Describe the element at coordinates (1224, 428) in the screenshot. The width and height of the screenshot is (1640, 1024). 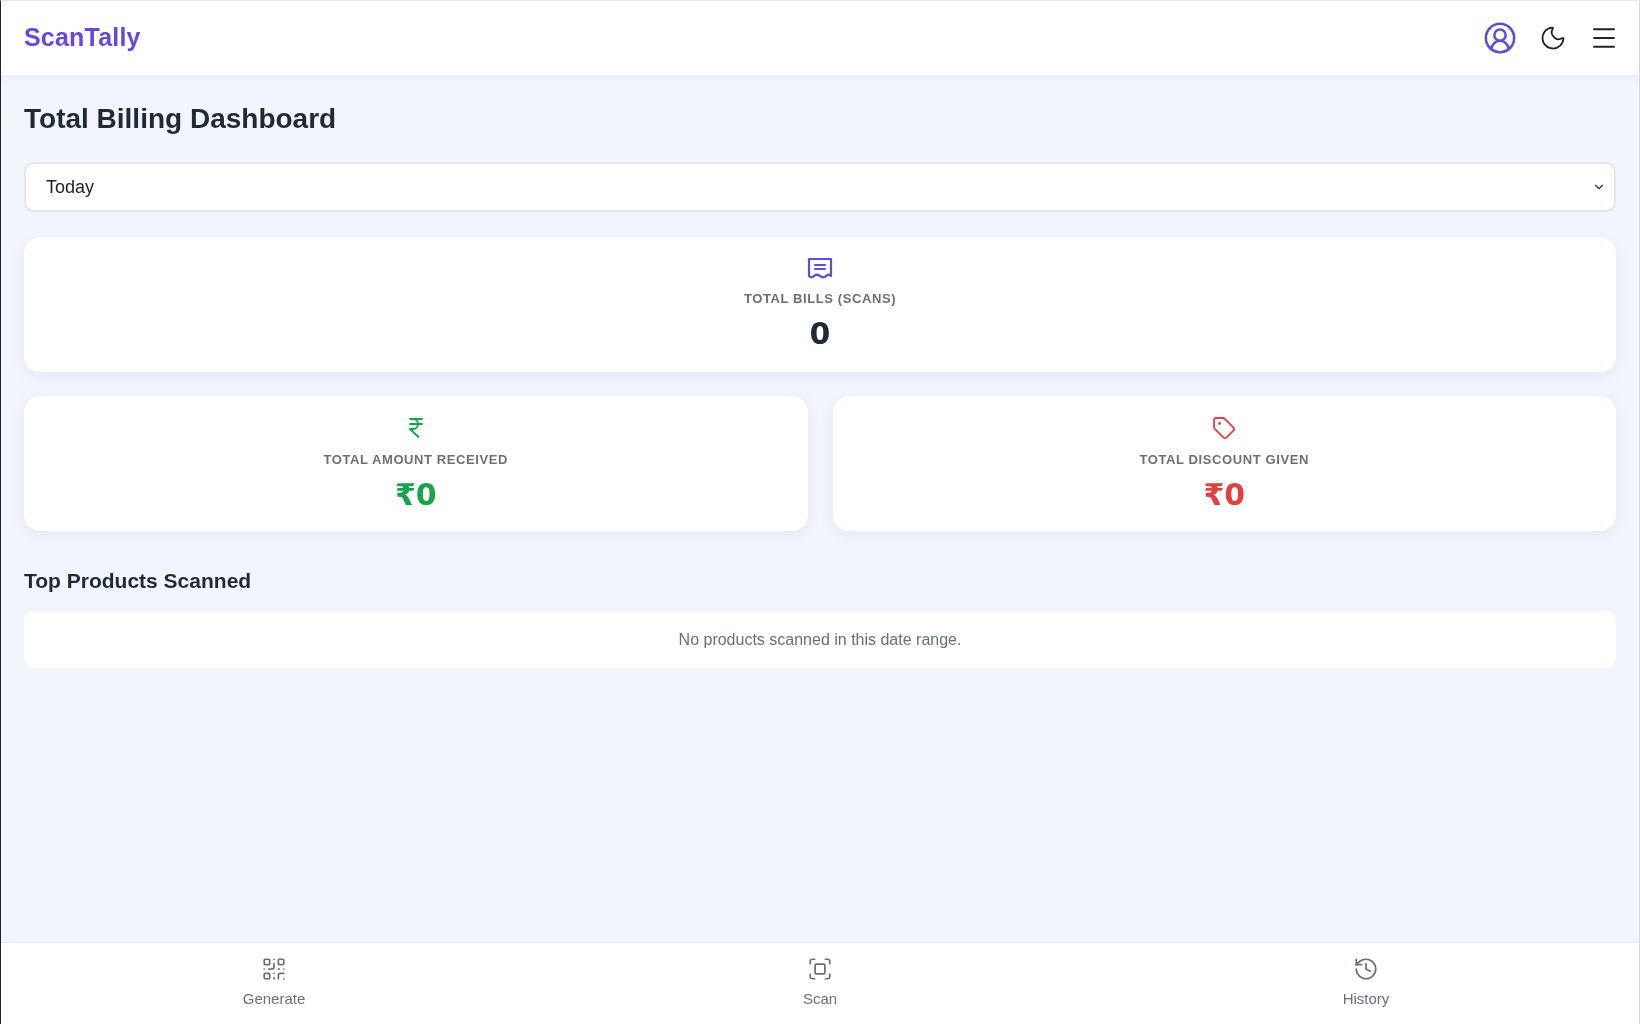
I see `tag-icon` at that location.